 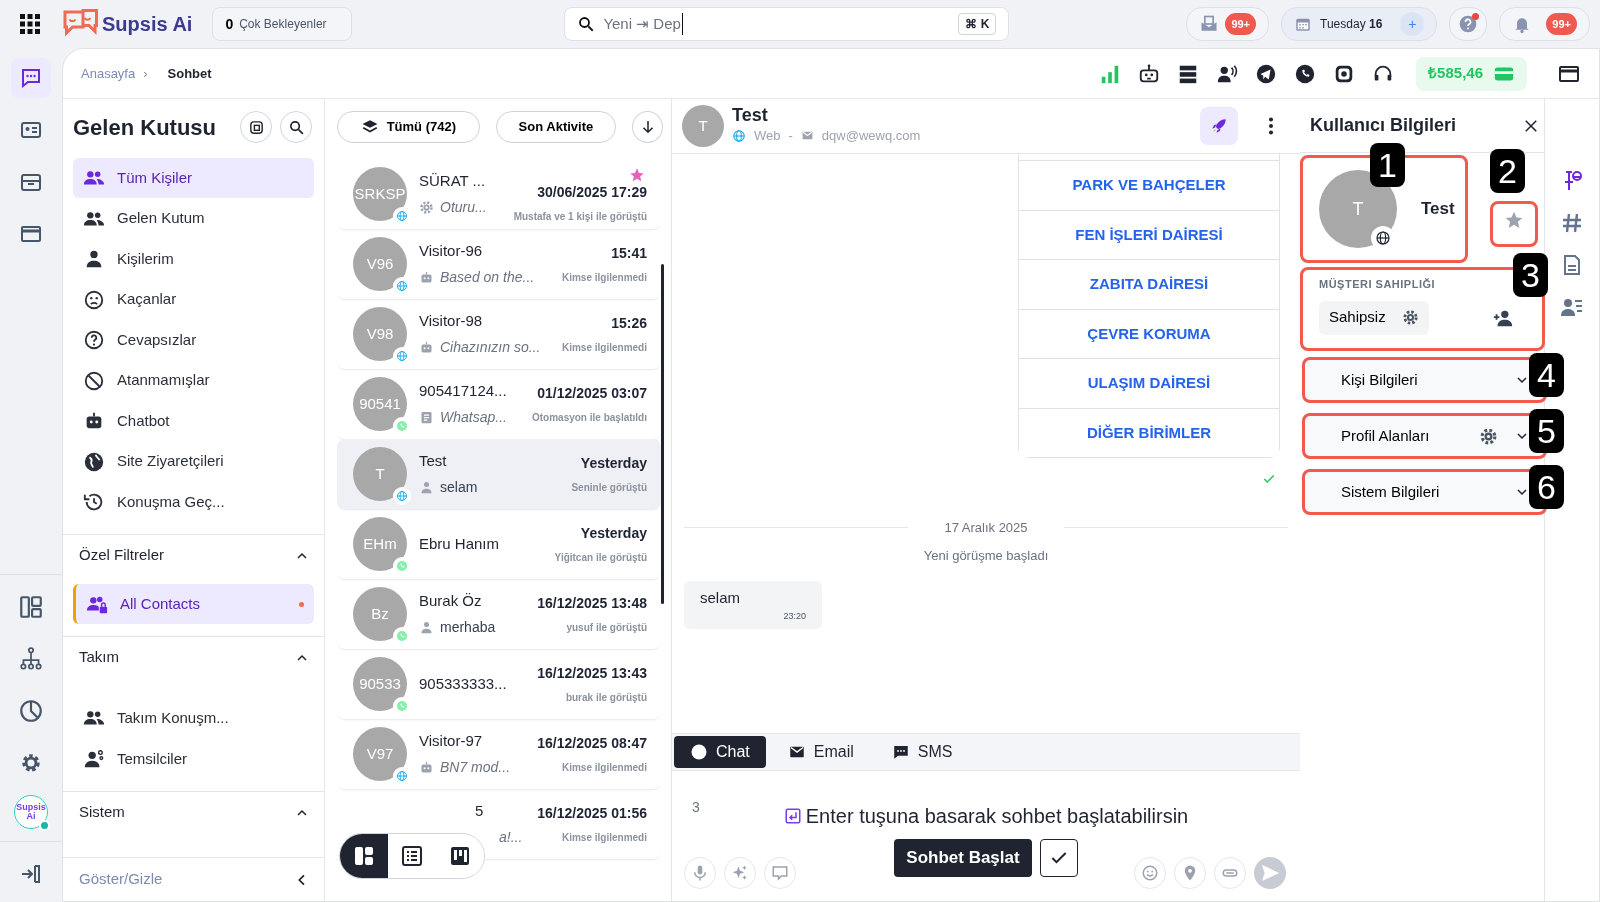 I want to click on conversation-item: V96 Visitor-96 Based on the... 15:41 Kimse ilgilenmedi, so click(x=499, y=264).